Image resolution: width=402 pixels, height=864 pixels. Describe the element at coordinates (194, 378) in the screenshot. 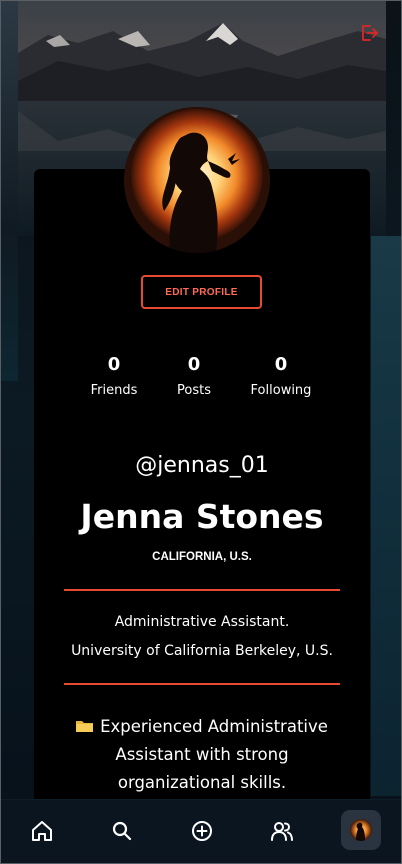

I see `stat-posts: 0 Posts` at that location.